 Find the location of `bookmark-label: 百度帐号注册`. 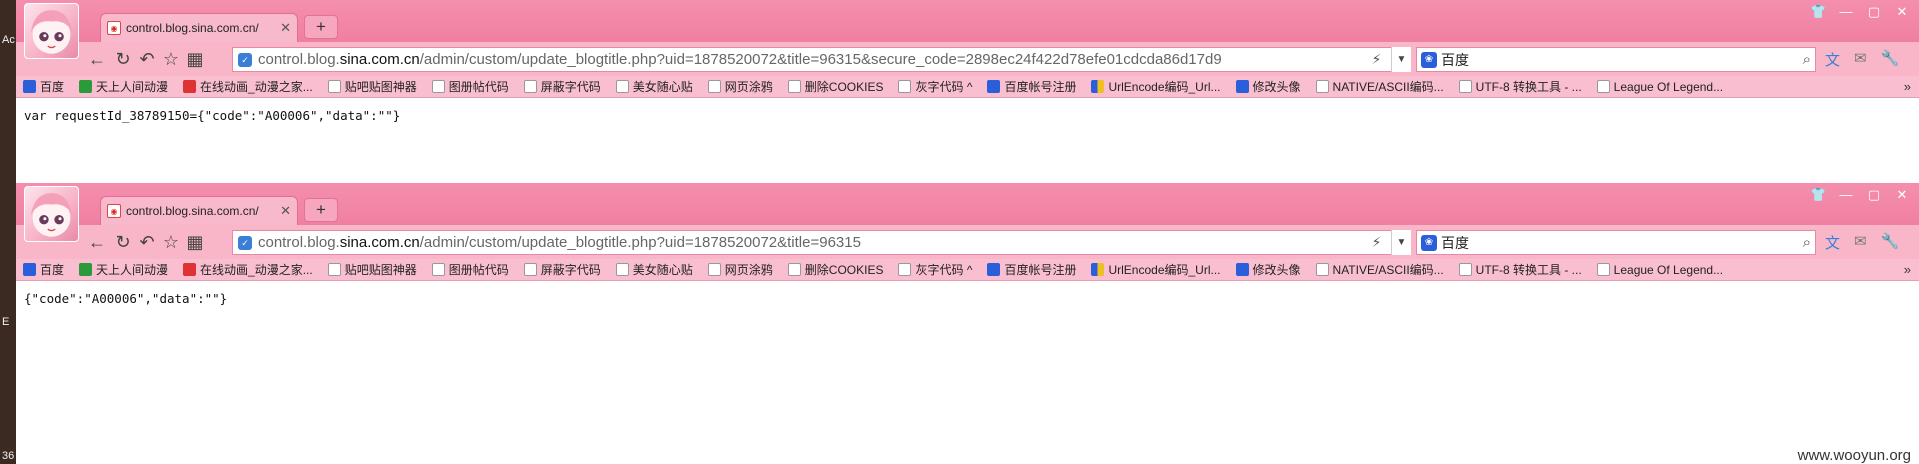

bookmark-label: 百度帐号注册 is located at coordinates (1040, 87).